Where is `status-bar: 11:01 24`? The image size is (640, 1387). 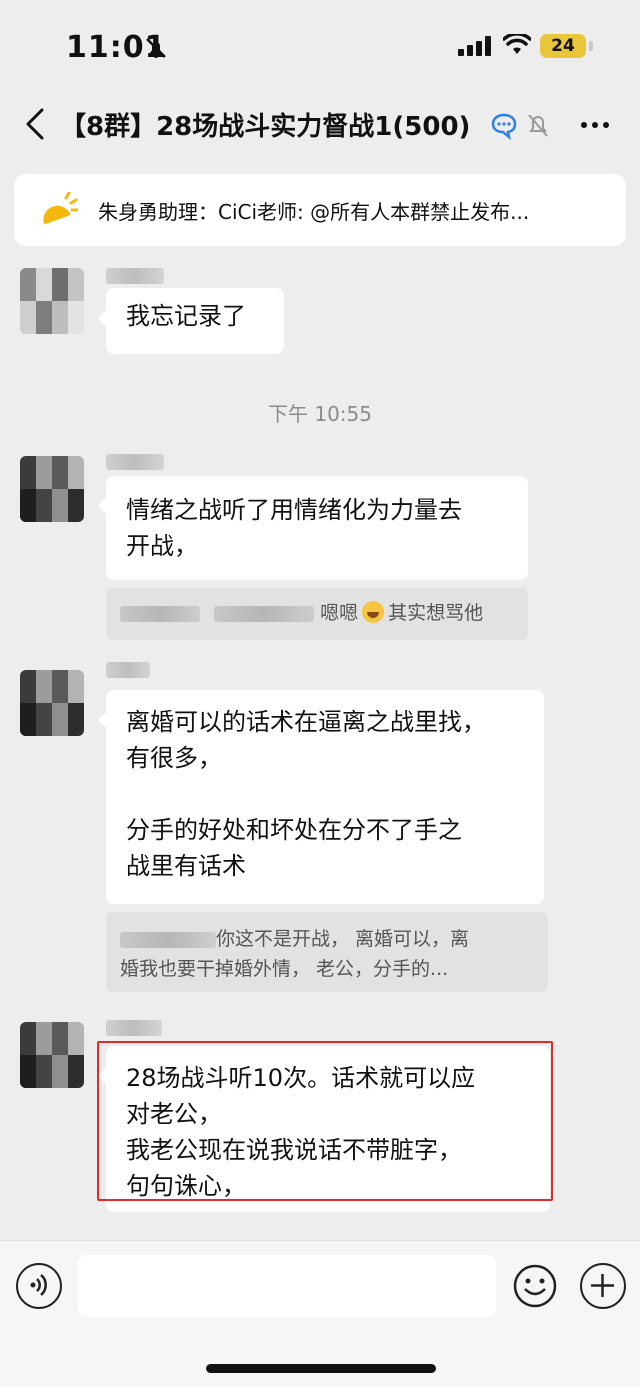
status-bar: 11:01 24 is located at coordinates (320, 46).